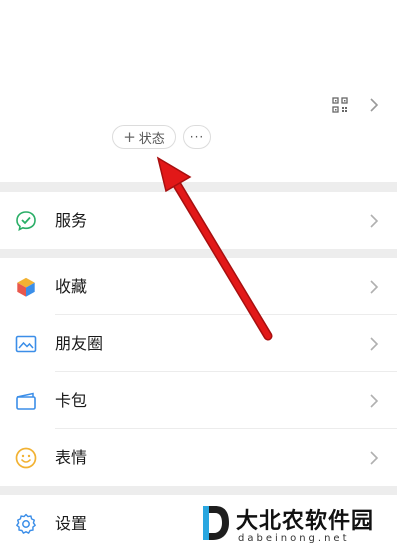 The width and height of the screenshot is (397, 552). What do you see at coordinates (79, 343) in the screenshot?
I see `menu-item-label: 朋友圈` at bounding box center [79, 343].